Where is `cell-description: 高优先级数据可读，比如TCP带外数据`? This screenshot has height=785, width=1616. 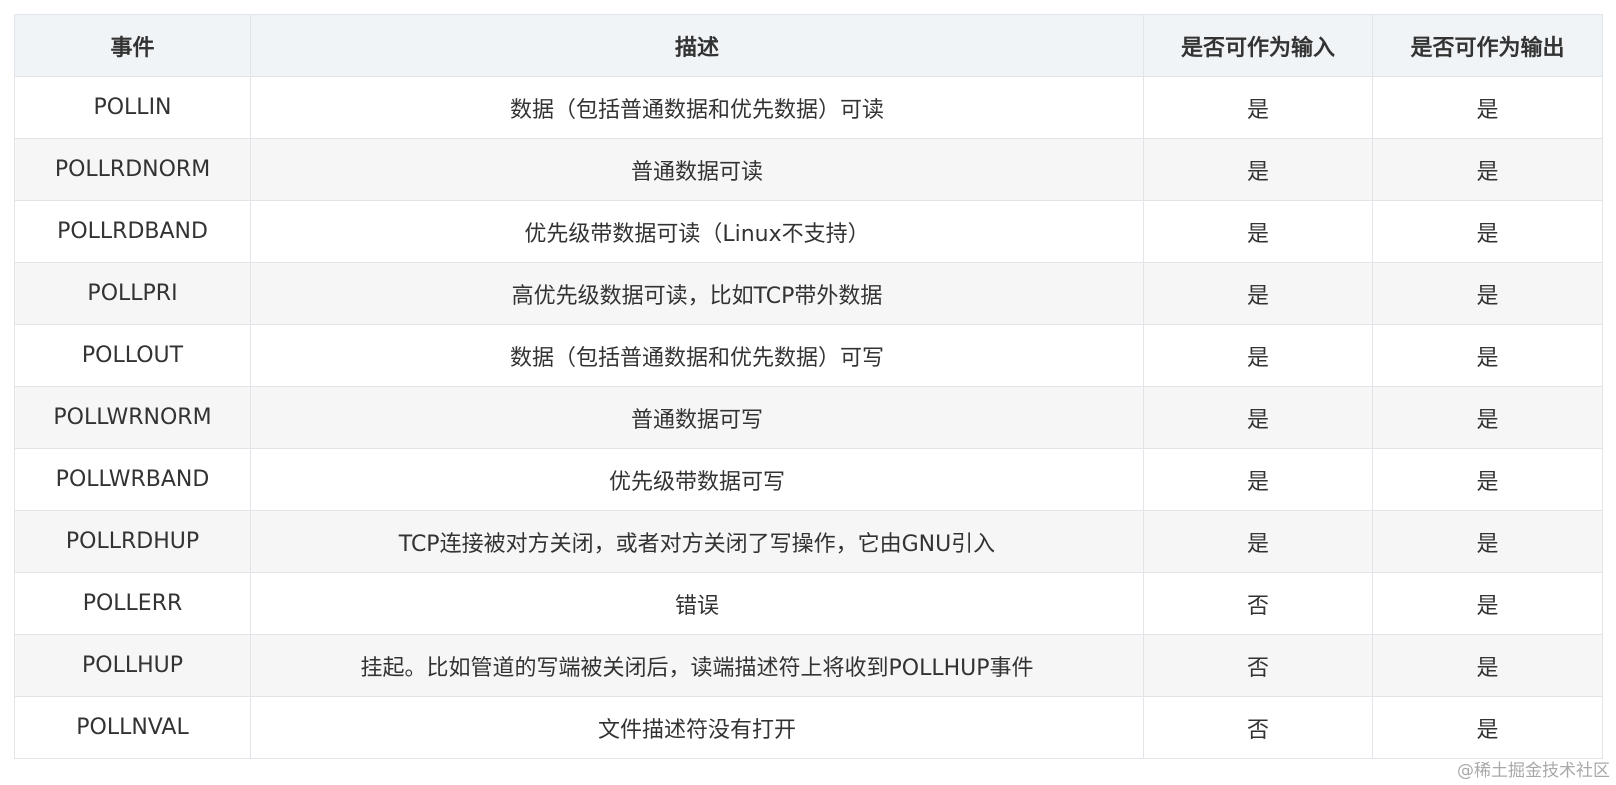 cell-description: 高优先级数据可读，比如TCP带外数据 is located at coordinates (697, 293).